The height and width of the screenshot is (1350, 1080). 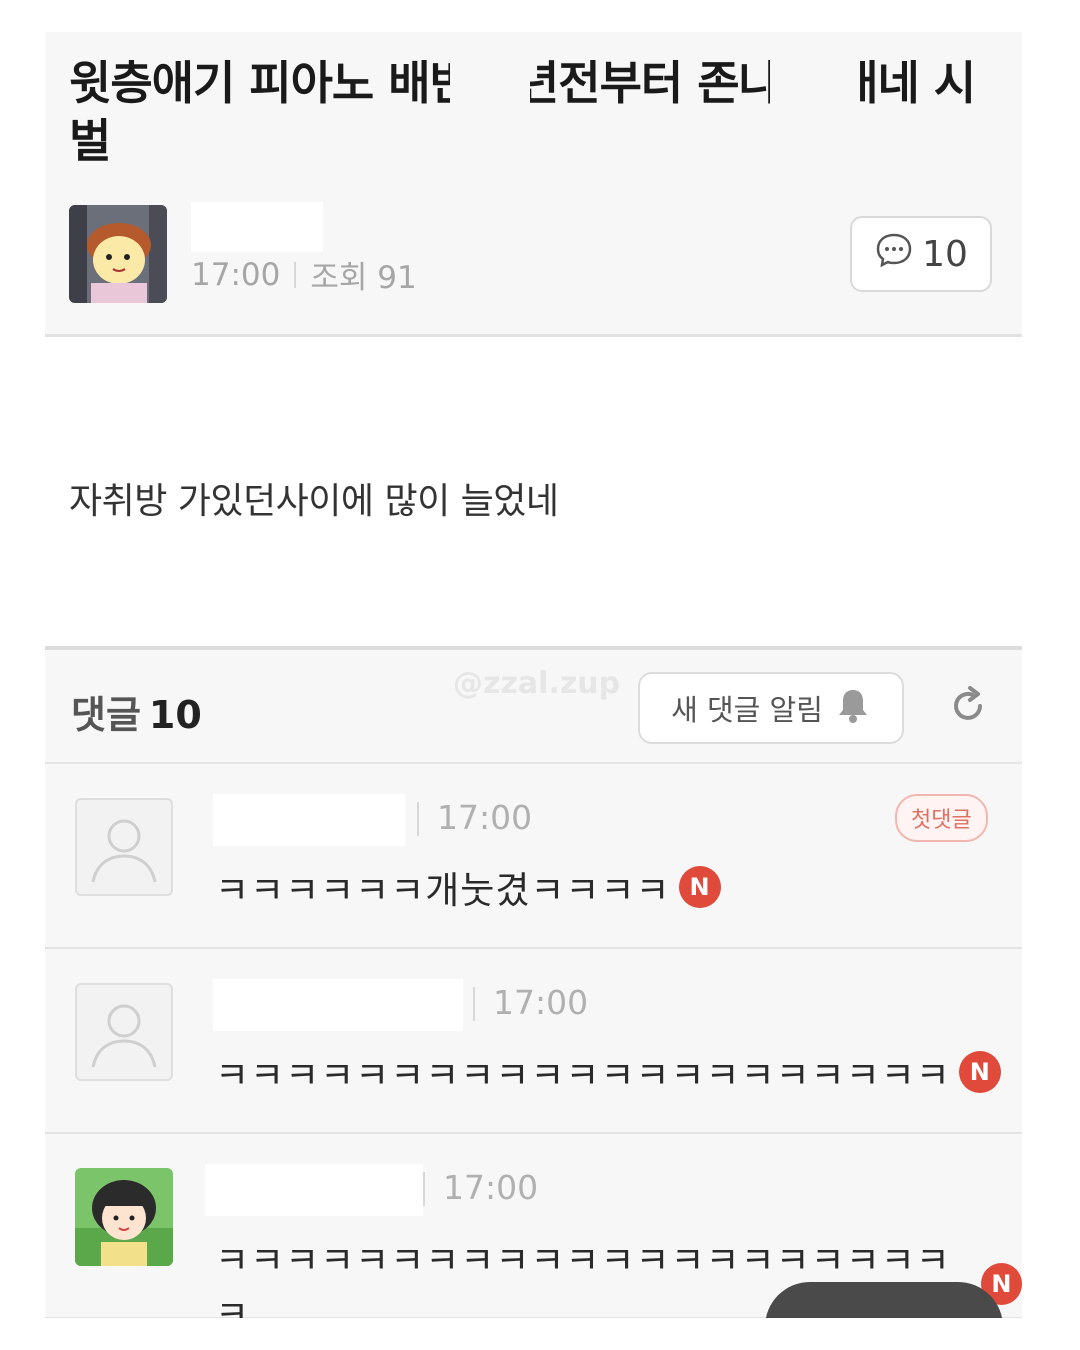 What do you see at coordinates (747, 710) in the screenshot?
I see `alert-label: 새 댓글 알림` at bounding box center [747, 710].